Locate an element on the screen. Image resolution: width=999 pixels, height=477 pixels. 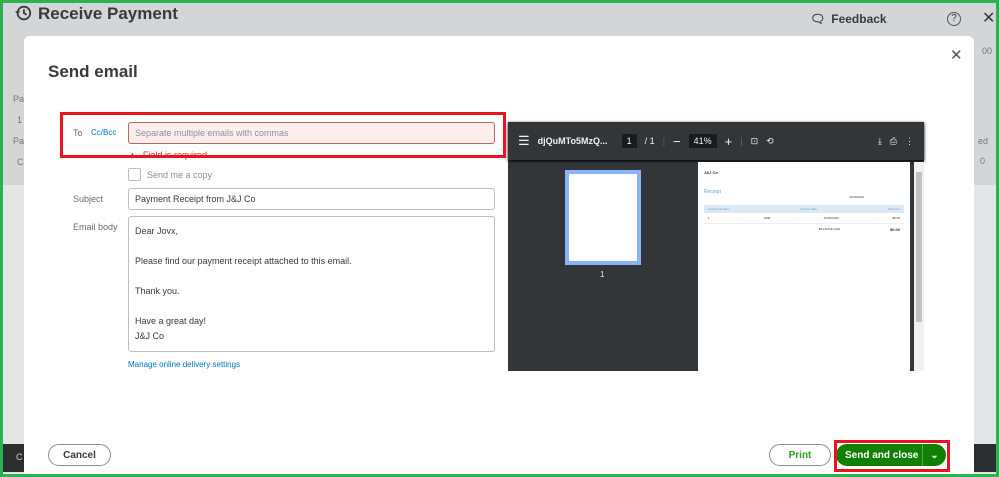
chat-icon: 🗨 is located at coordinates (818, 19).